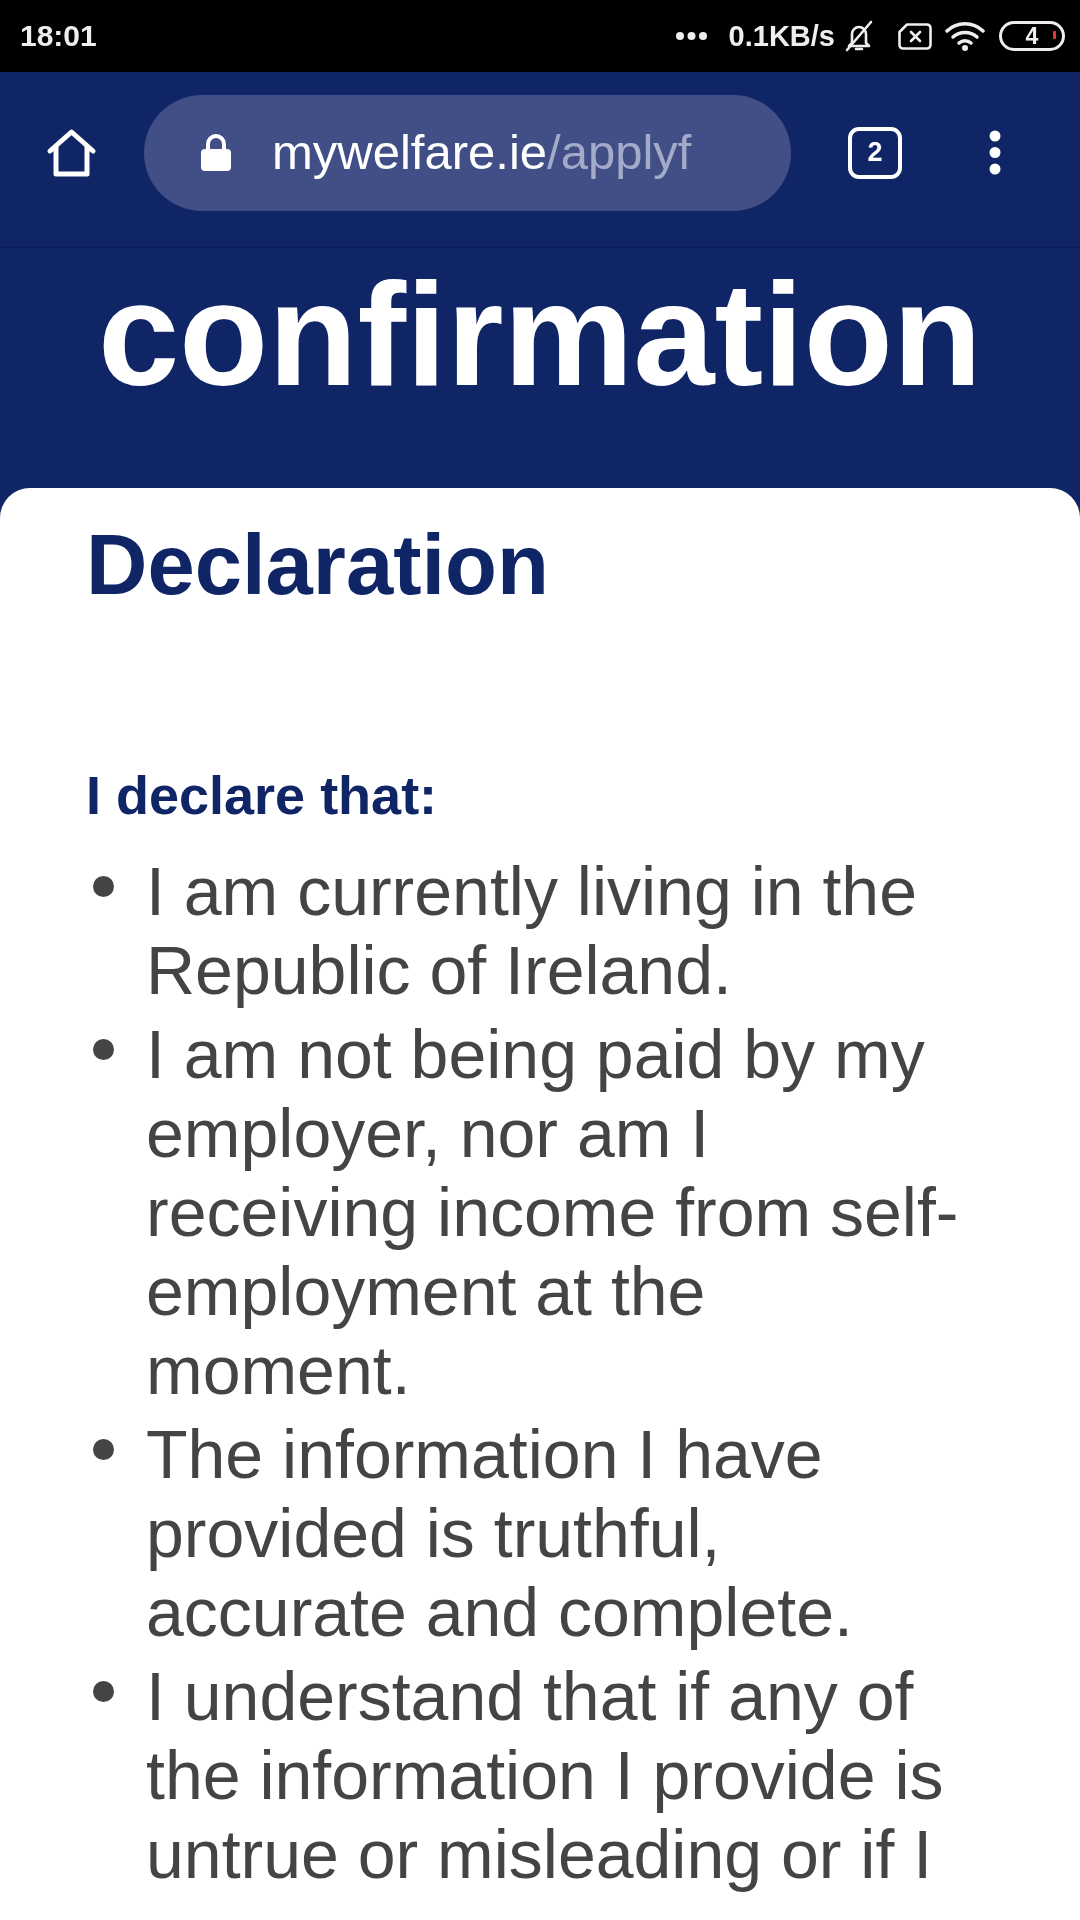 This screenshot has width=1080, height=1920. What do you see at coordinates (915, 36) in the screenshot?
I see `crossed-card-icon` at bounding box center [915, 36].